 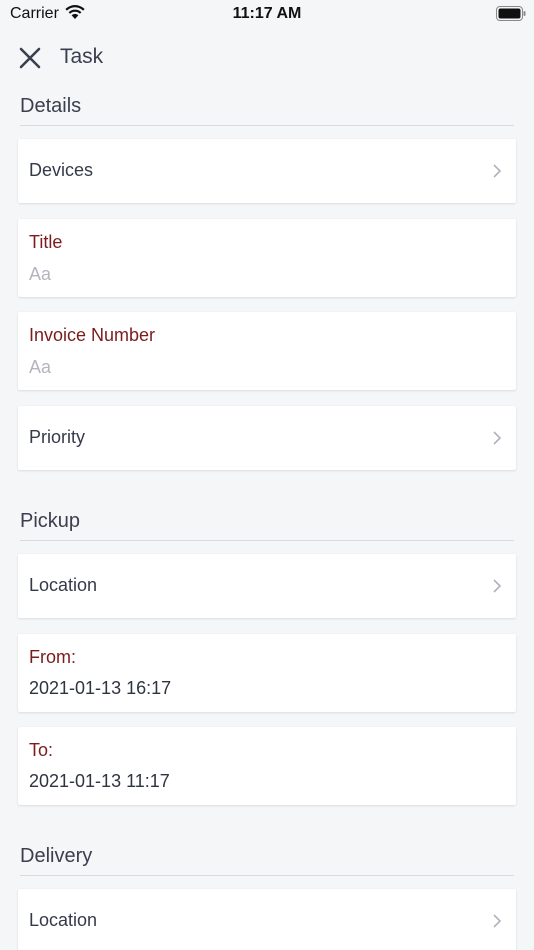 What do you see at coordinates (51, 106) in the screenshot?
I see `section-title-details: Details` at bounding box center [51, 106].